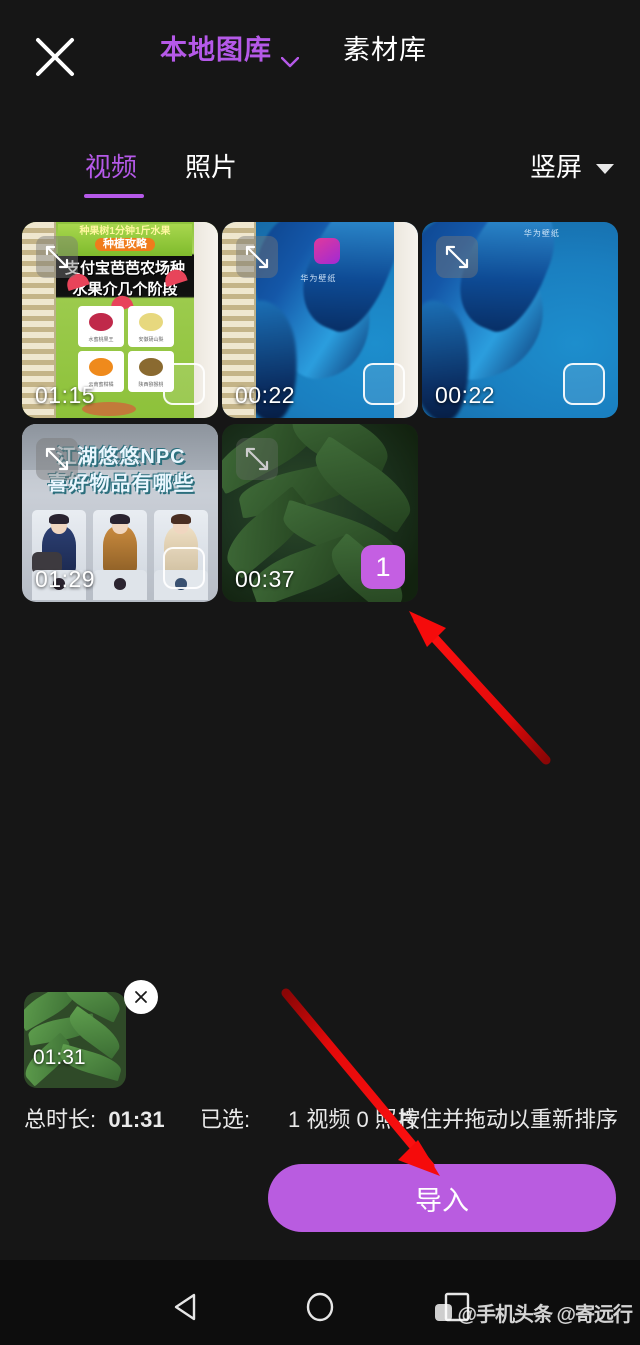 The height and width of the screenshot is (1345, 640). What do you see at coordinates (65, 395) in the screenshot?
I see `media-duration: 01:15` at bounding box center [65, 395].